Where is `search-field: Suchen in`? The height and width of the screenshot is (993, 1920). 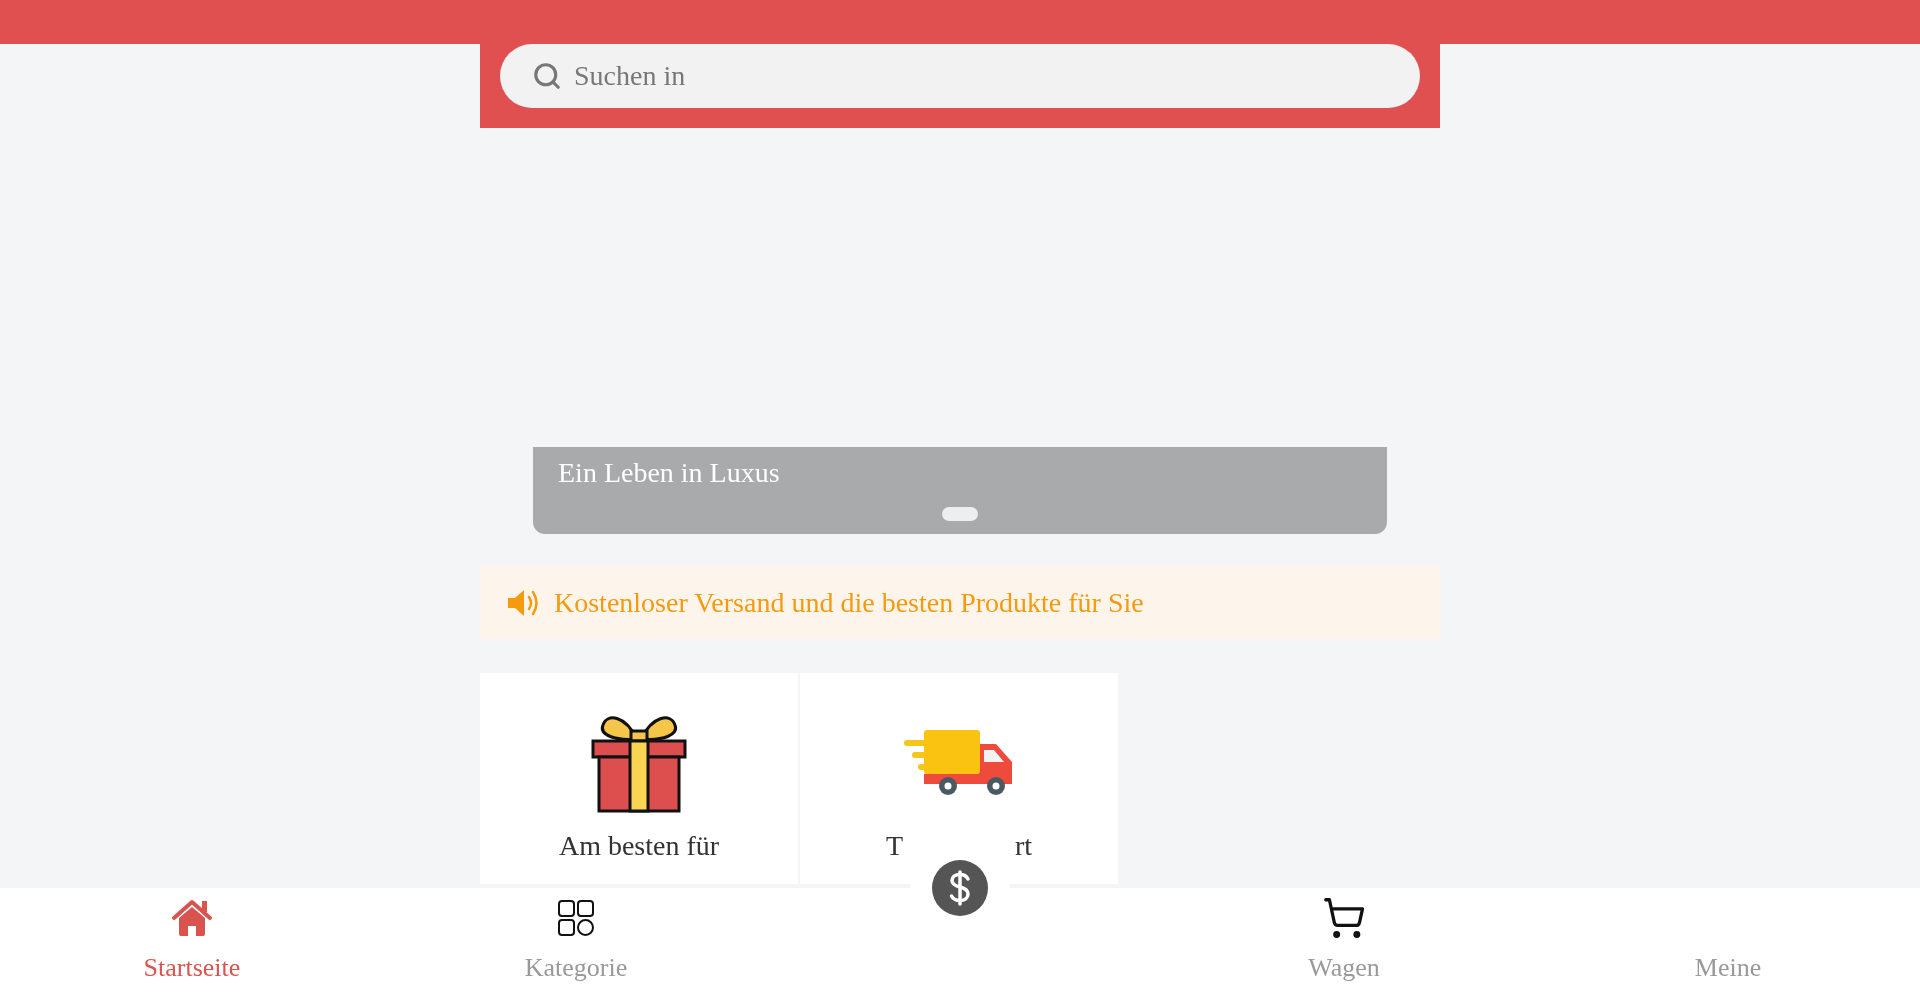 search-field: Suchen in is located at coordinates (960, 76).